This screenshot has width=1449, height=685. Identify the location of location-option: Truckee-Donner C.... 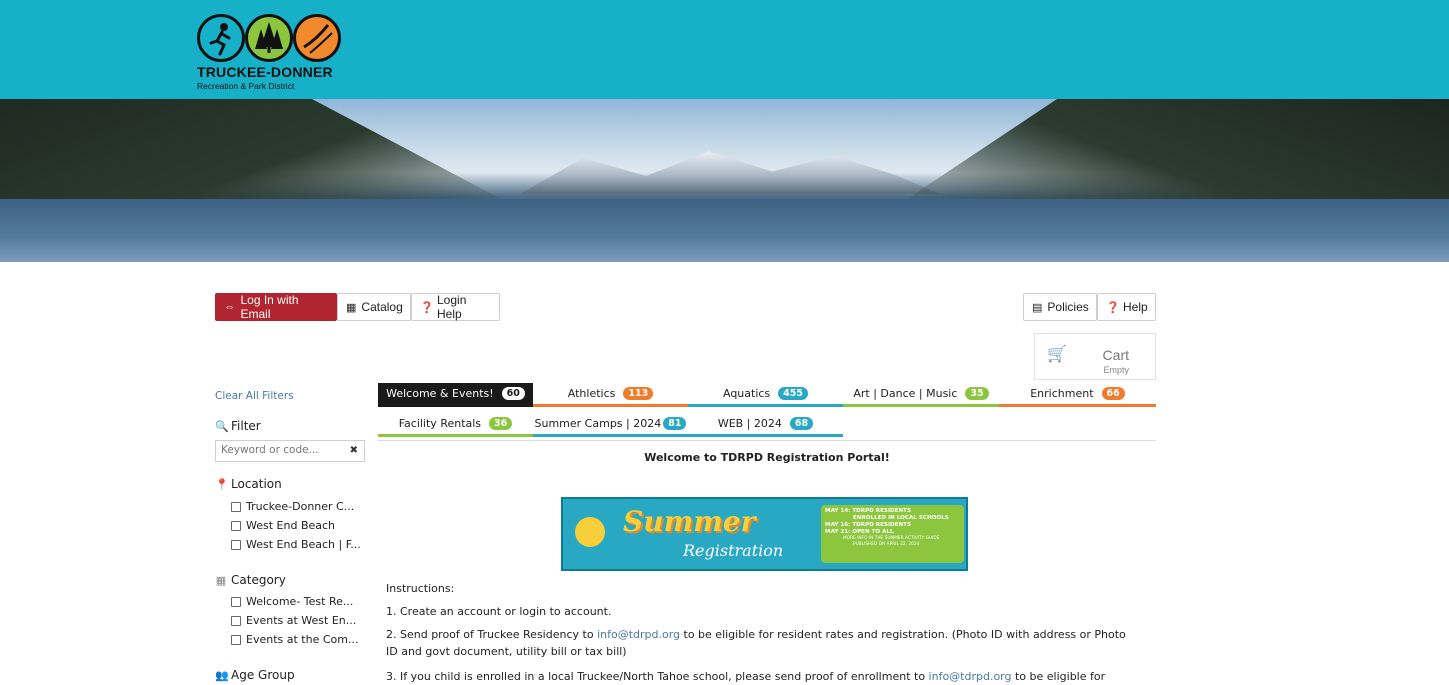
(292, 506).